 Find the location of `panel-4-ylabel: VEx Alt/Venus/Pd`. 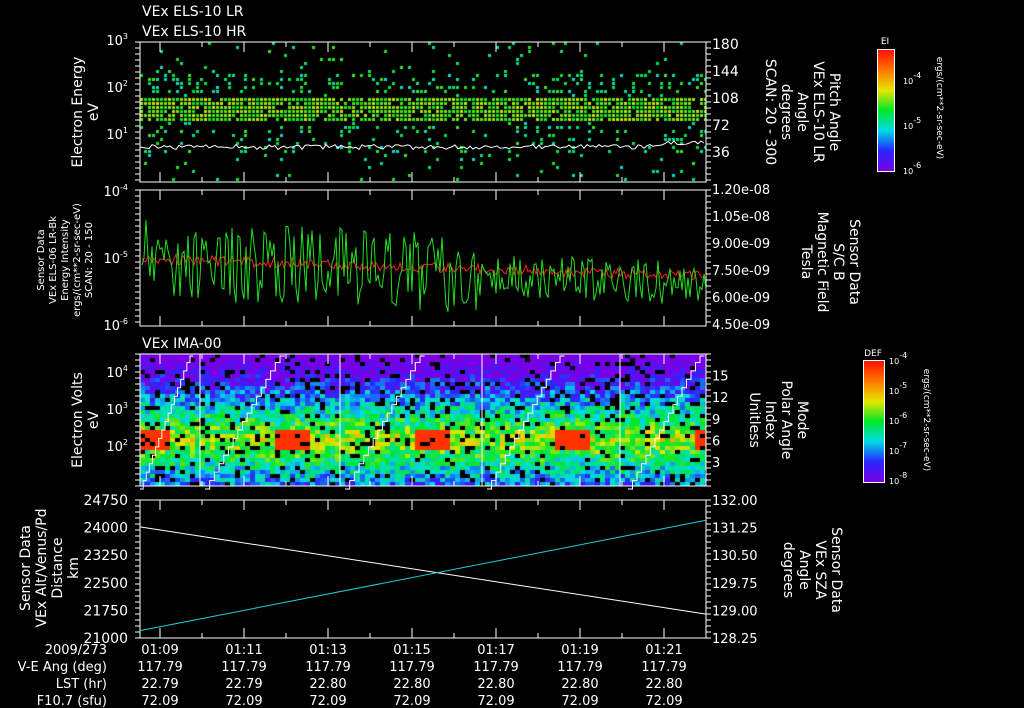

panel-4-ylabel: VEx Alt/Venus/Pd is located at coordinates (42, 567).